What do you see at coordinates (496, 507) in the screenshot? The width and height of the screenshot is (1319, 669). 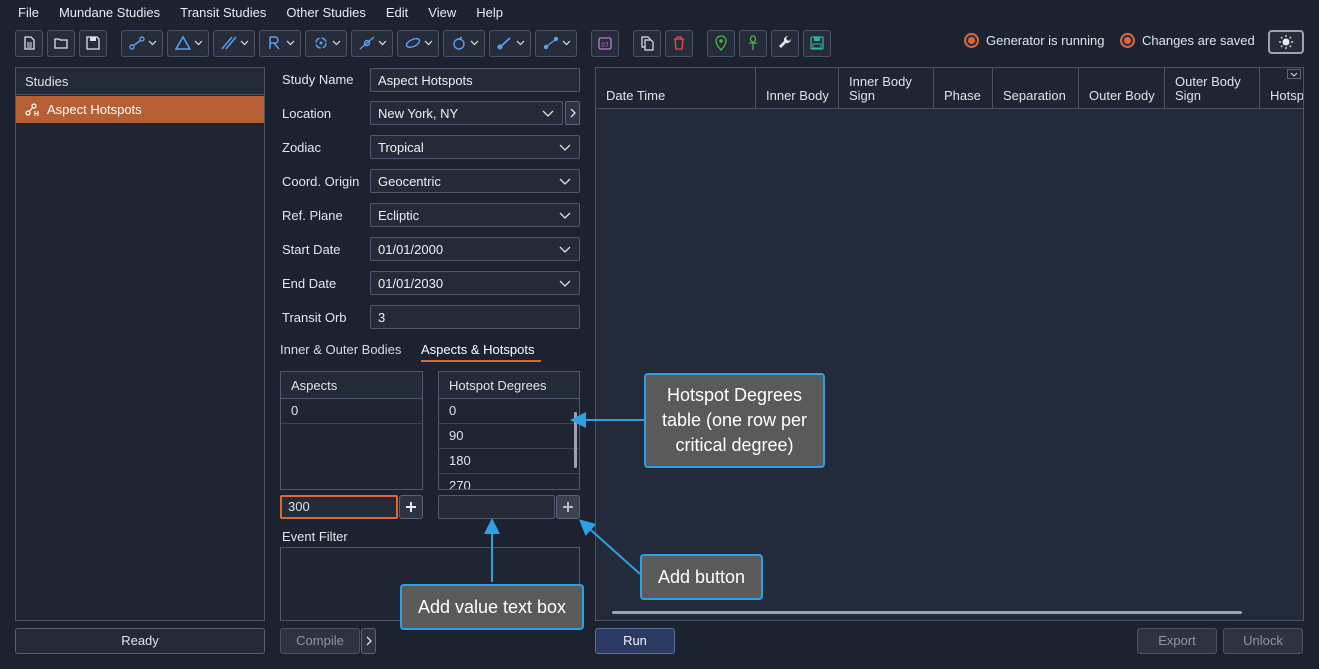 I see `hotspot-value-input` at bounding box center [496, 507].